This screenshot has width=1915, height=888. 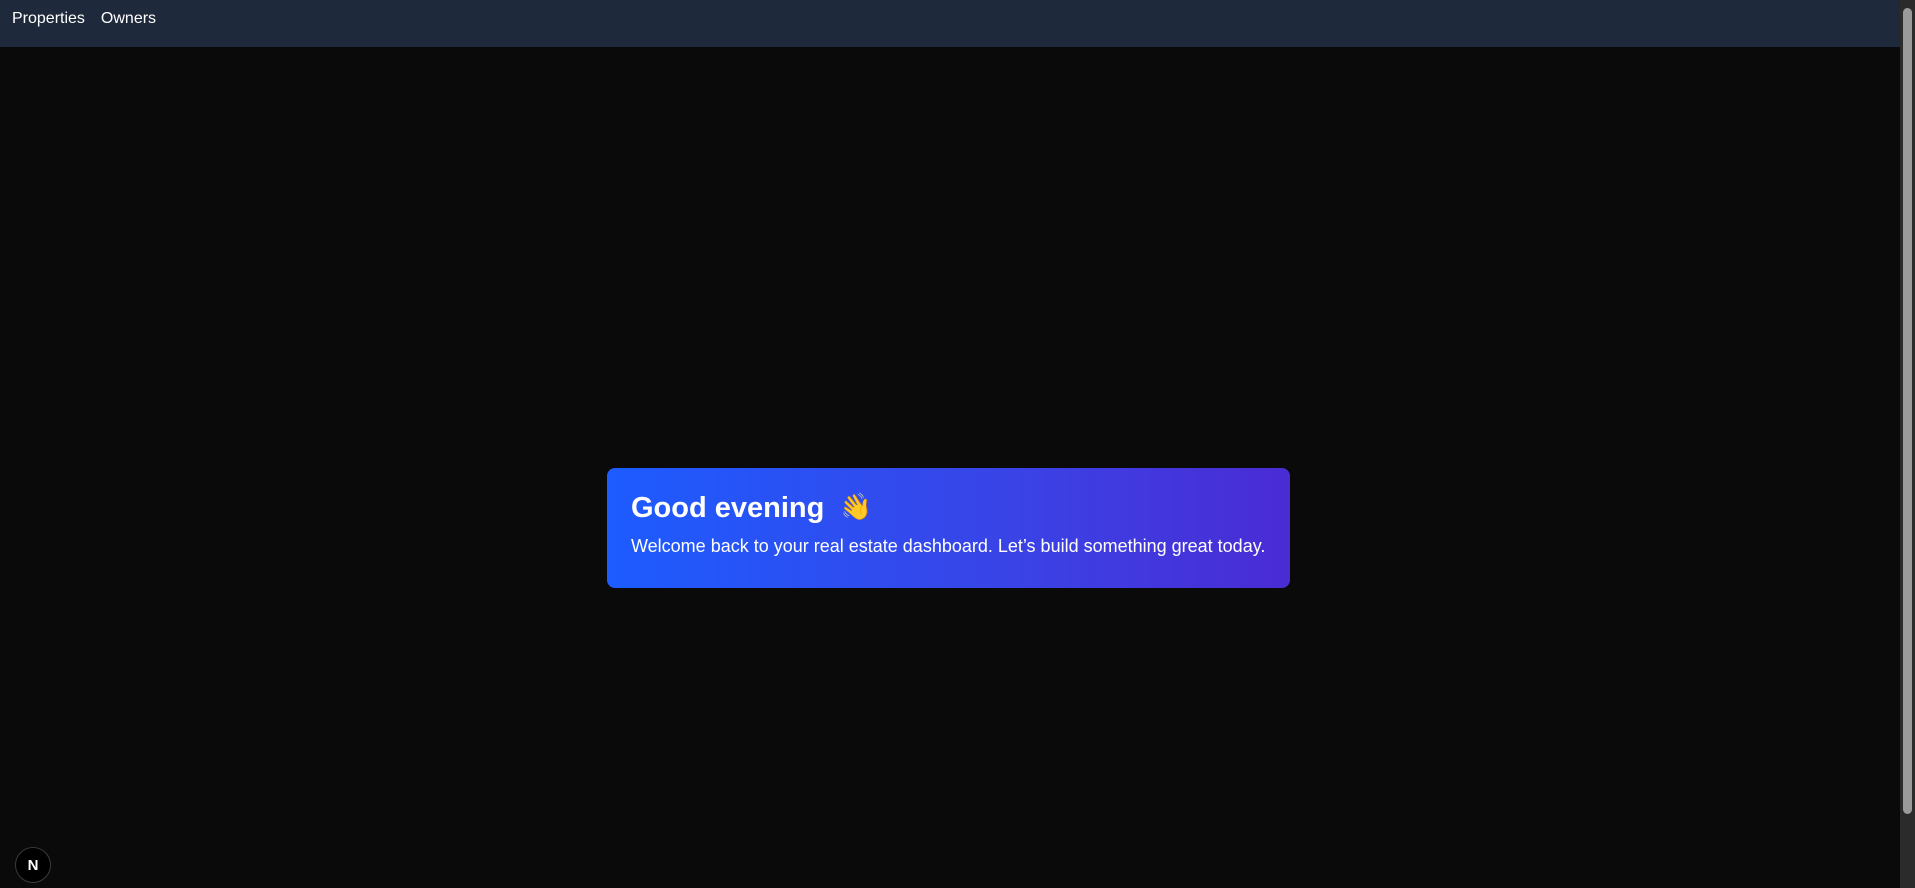 I want to click on welcome-title: Good evening 👋, so click(x=948, y=508).